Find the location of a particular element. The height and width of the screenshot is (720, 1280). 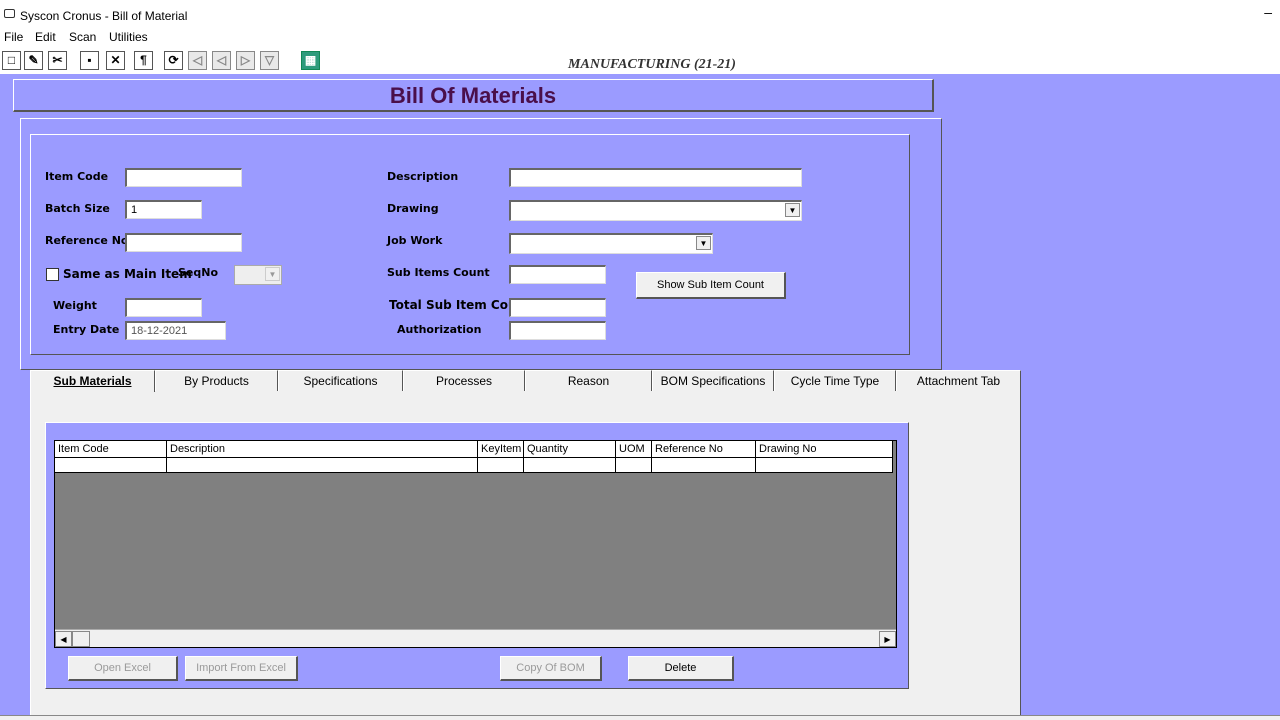

description-label: Description is located at coordinates (423, 176).